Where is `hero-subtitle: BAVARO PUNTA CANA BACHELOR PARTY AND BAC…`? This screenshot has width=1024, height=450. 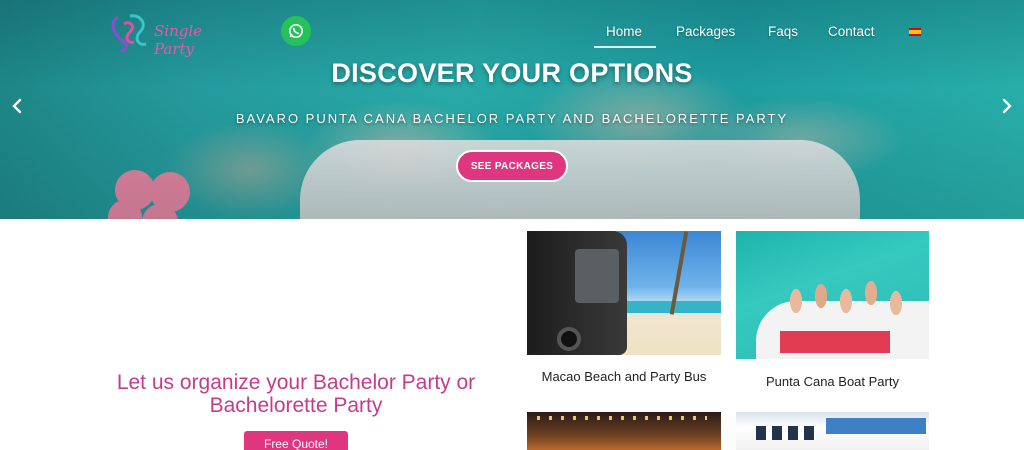 hero-subtitle: BAVARO PUNTA CANA BACHELOR PARTY AND BAC… is located at coordinates (512, 118).